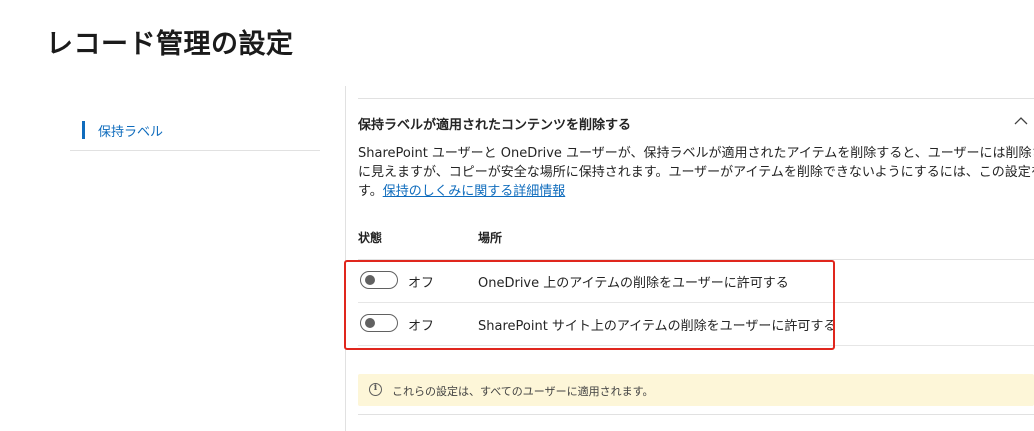  Describe the element at coordinates (495, 125) in the screenshot. I see `section-title: 保持ラベルが適用されたコンテンツを削除する` at that location.